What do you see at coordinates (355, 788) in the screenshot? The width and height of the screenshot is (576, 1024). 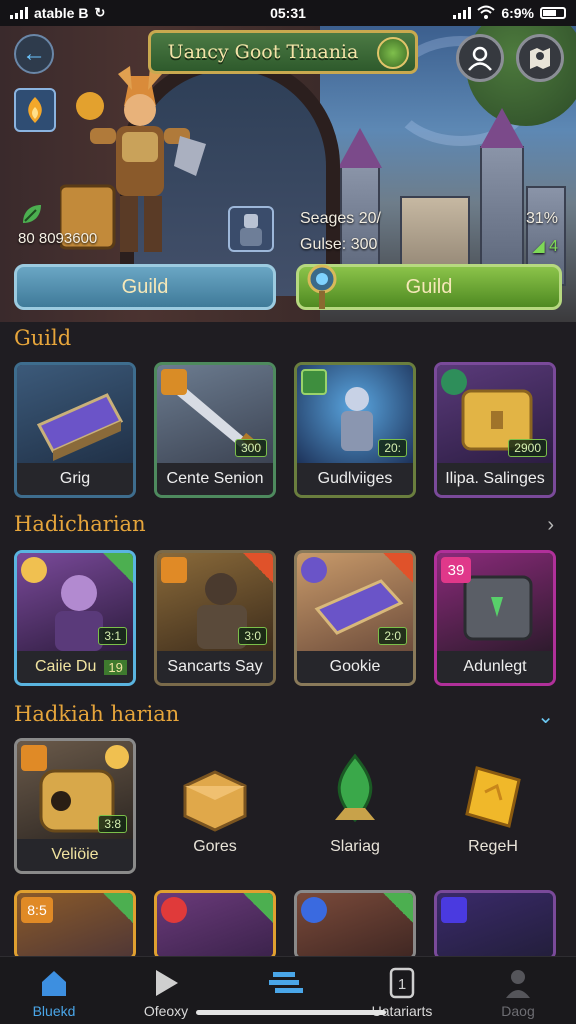 I see `emerald-icon` at bounding box center [355, 788].